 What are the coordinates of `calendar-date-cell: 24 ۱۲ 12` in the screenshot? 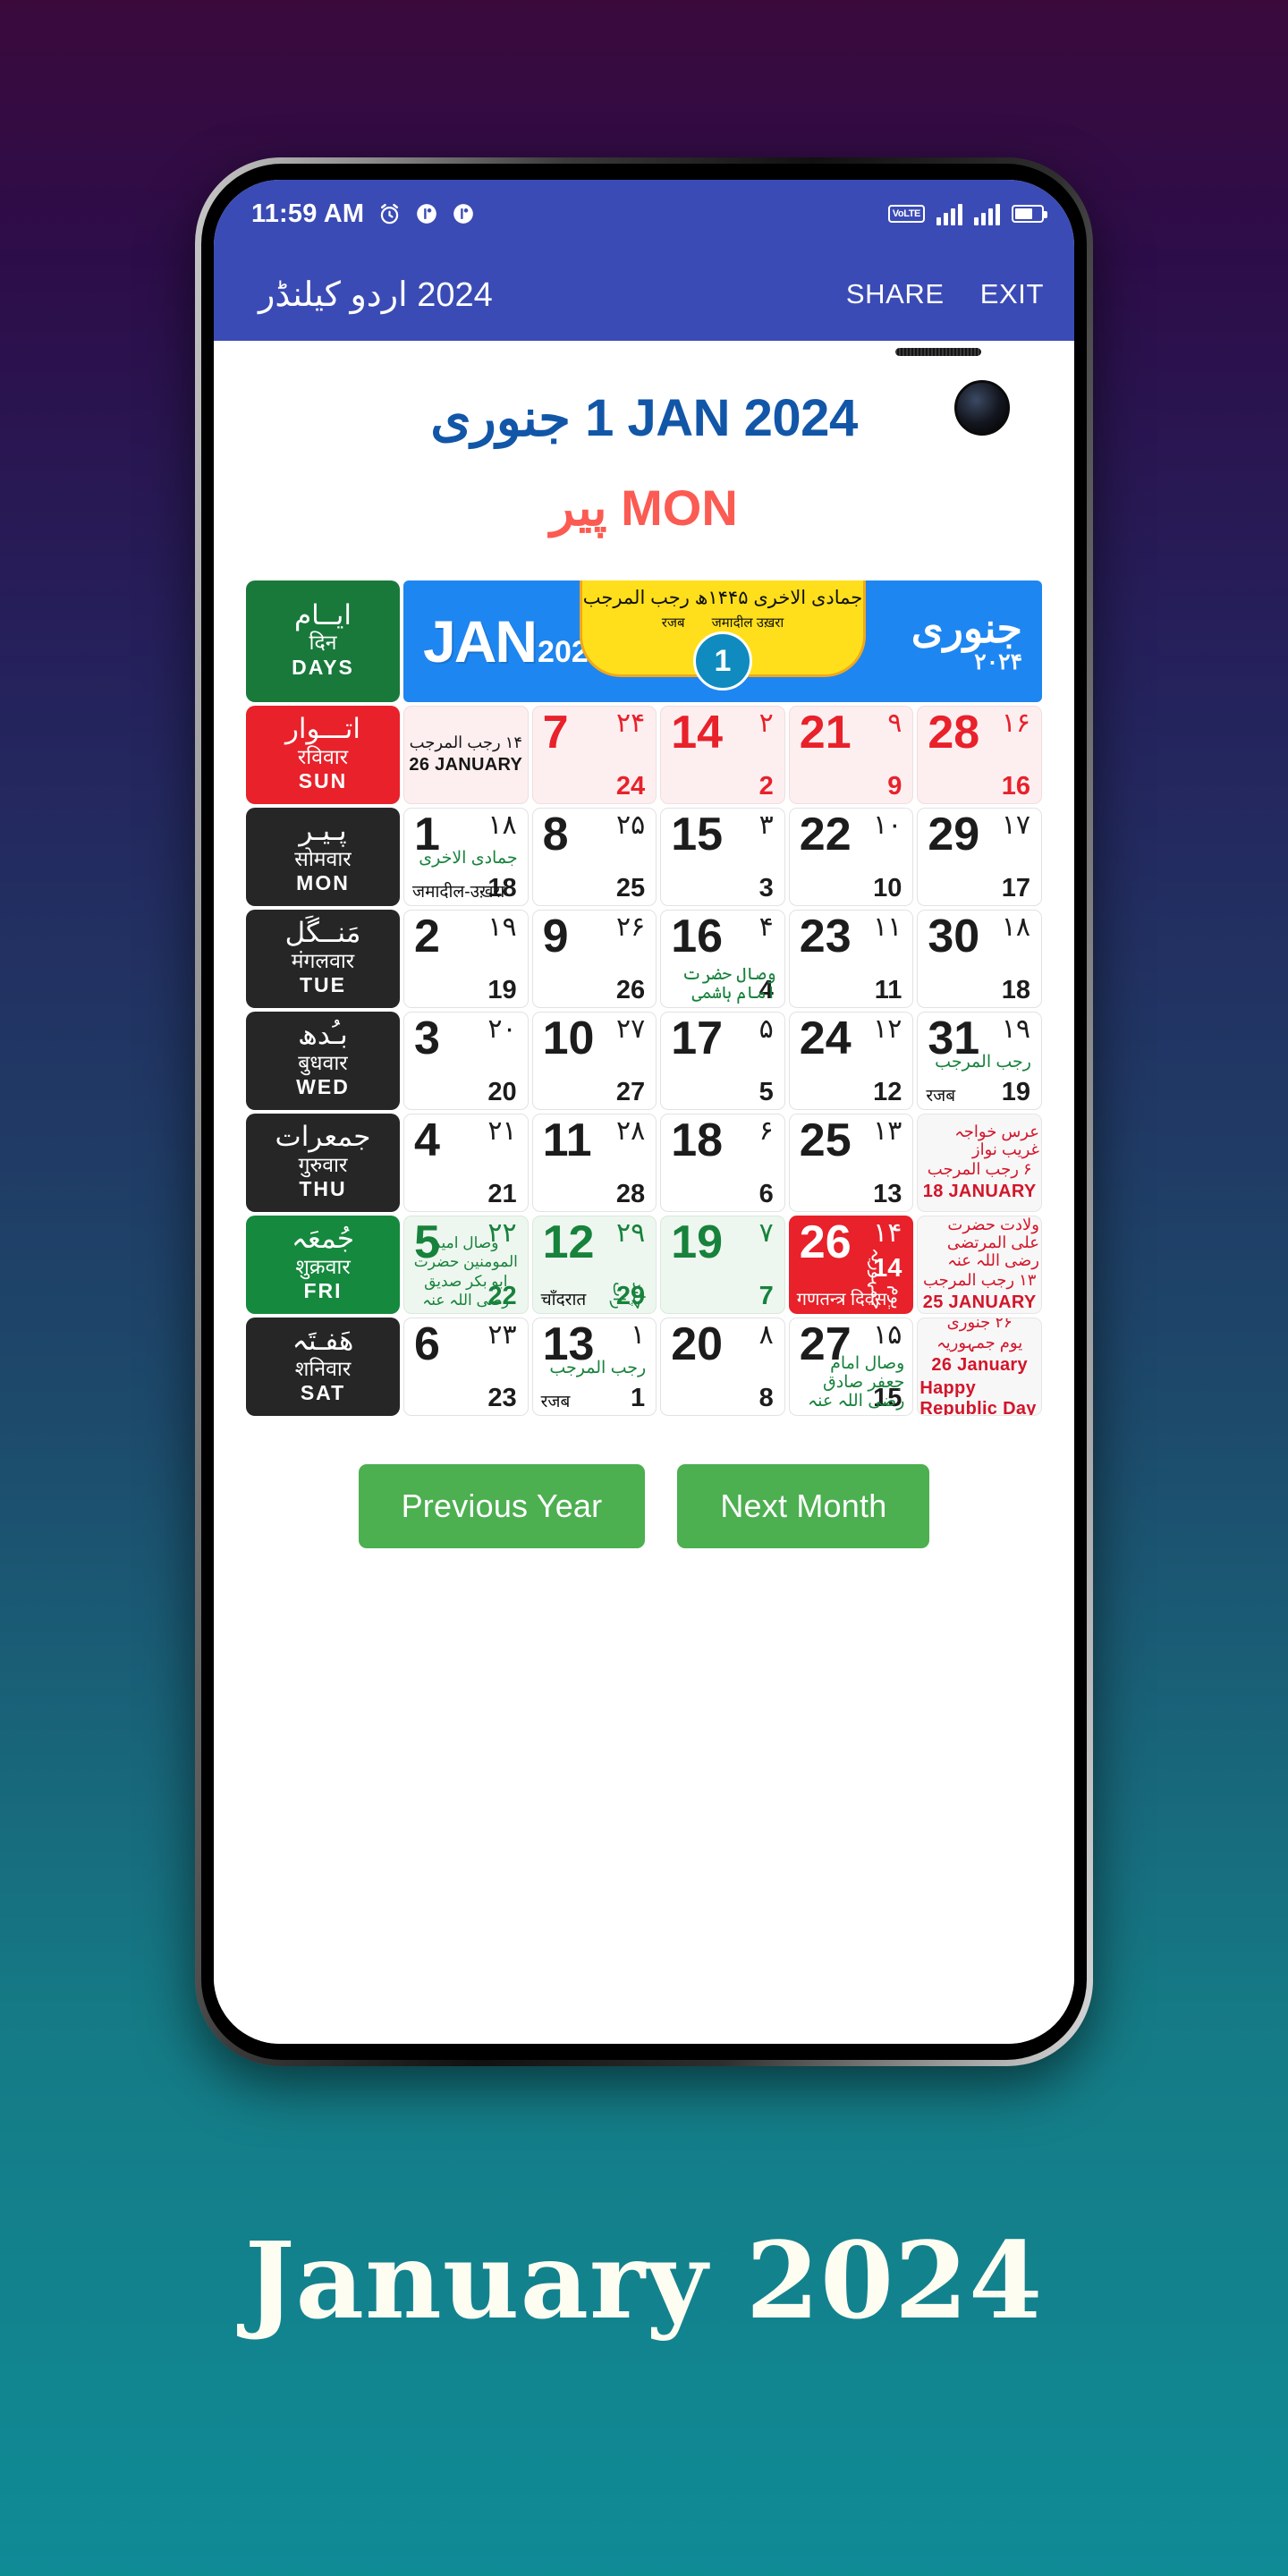 It's located at (851, 1061).